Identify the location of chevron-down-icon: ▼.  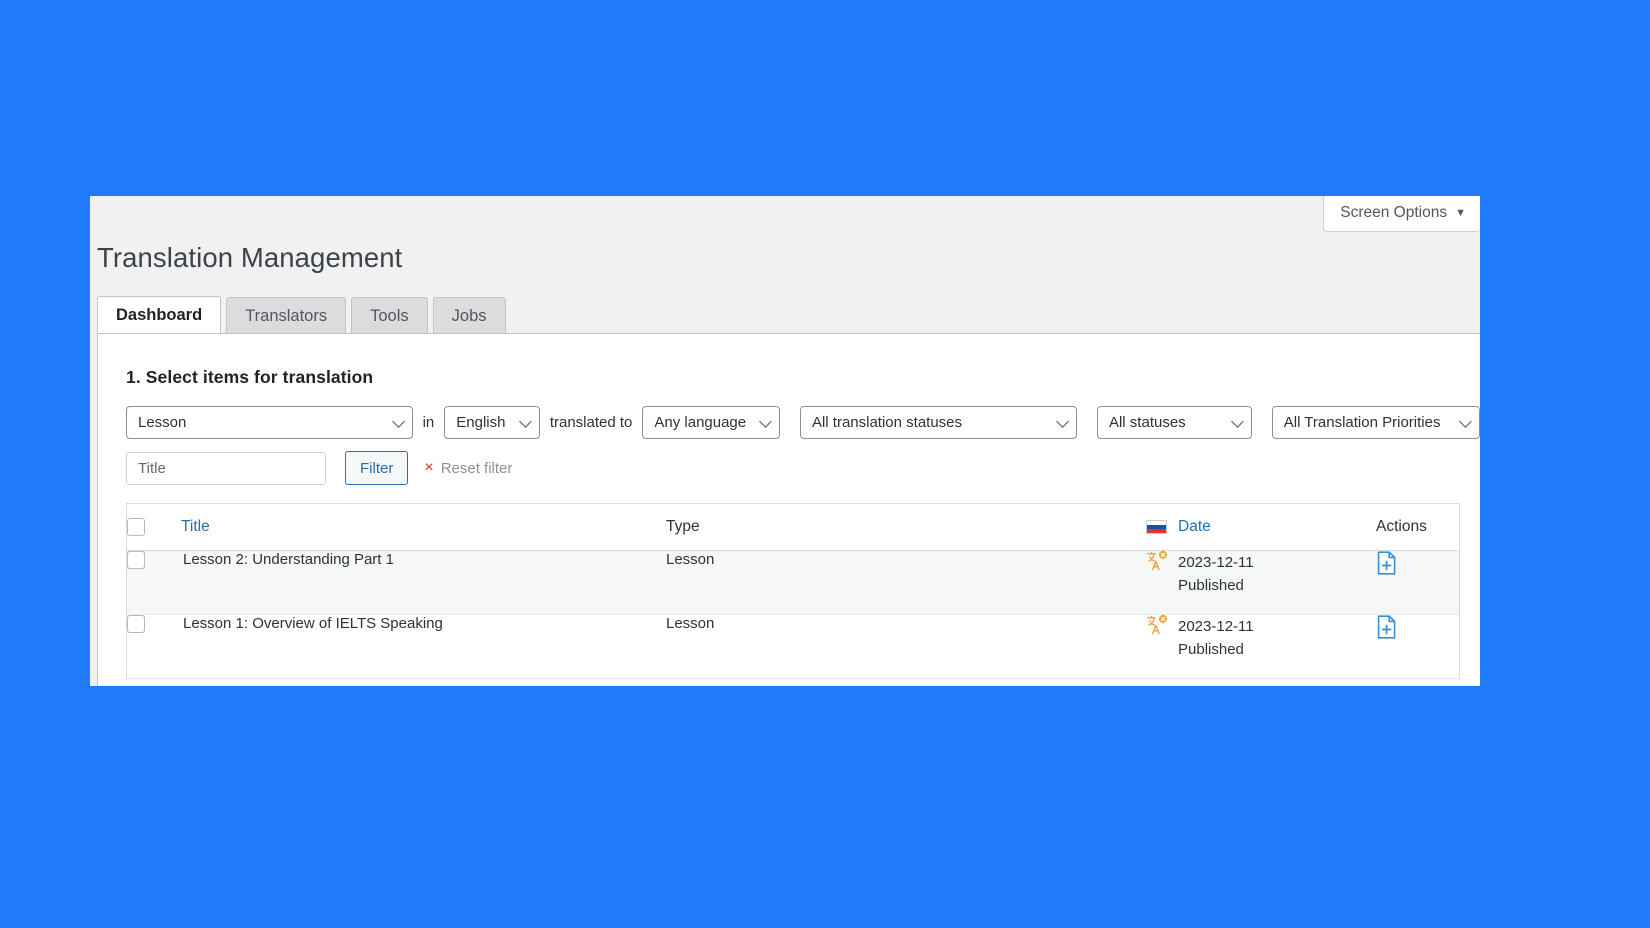
(1460, 213).